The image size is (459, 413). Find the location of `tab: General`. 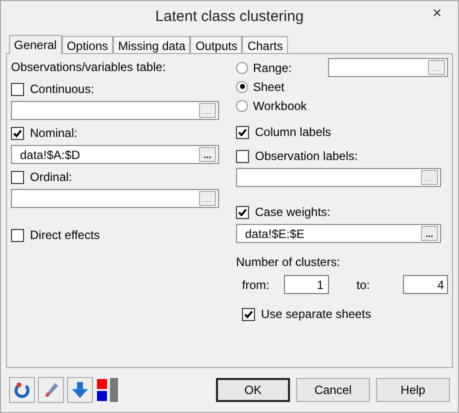

tab: General is located at coordinates (35, 44).